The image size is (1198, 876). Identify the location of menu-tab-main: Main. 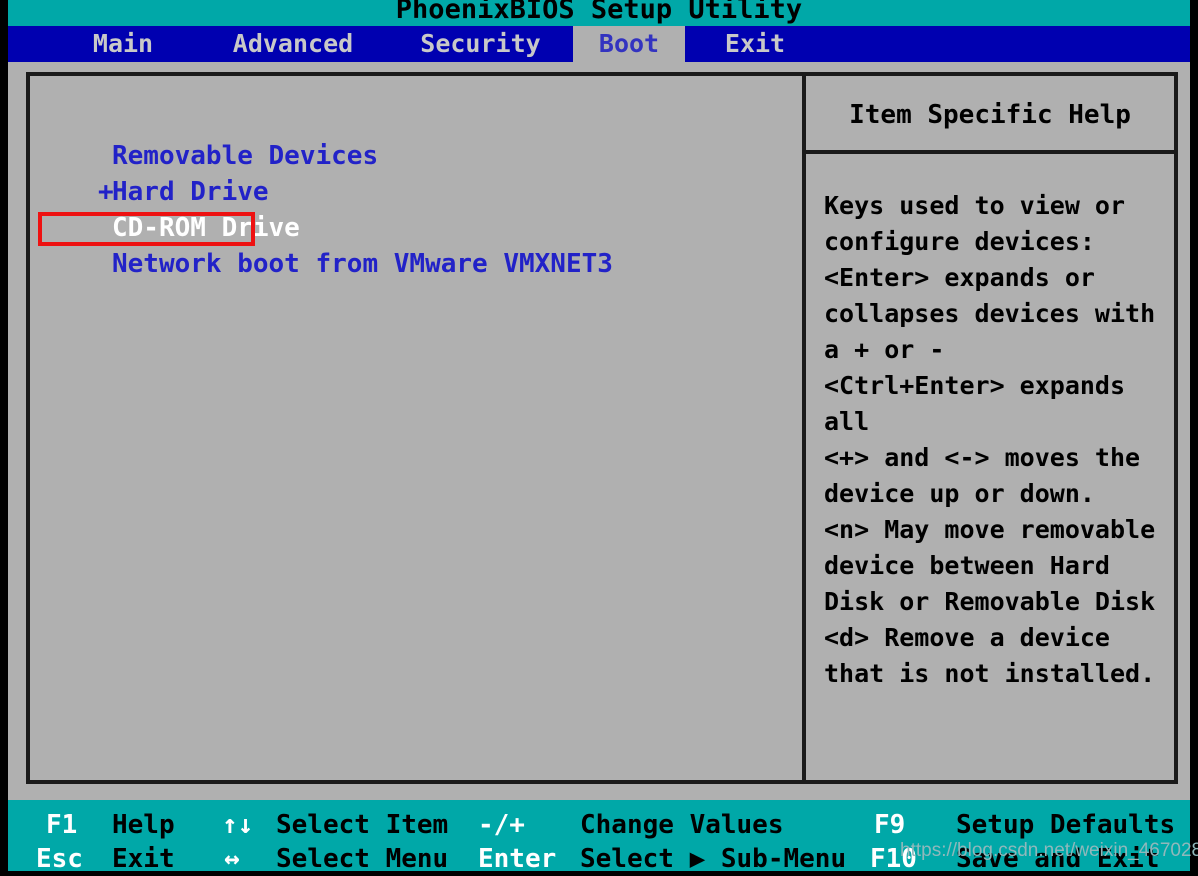
(123, 44).